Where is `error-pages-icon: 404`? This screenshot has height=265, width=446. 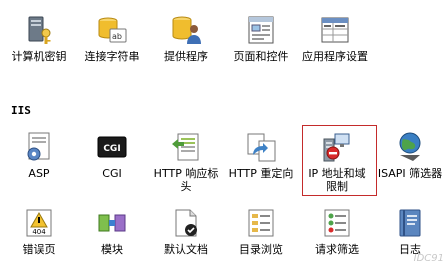 error-pages-icon: 404 is located at coordinates (39, 223).